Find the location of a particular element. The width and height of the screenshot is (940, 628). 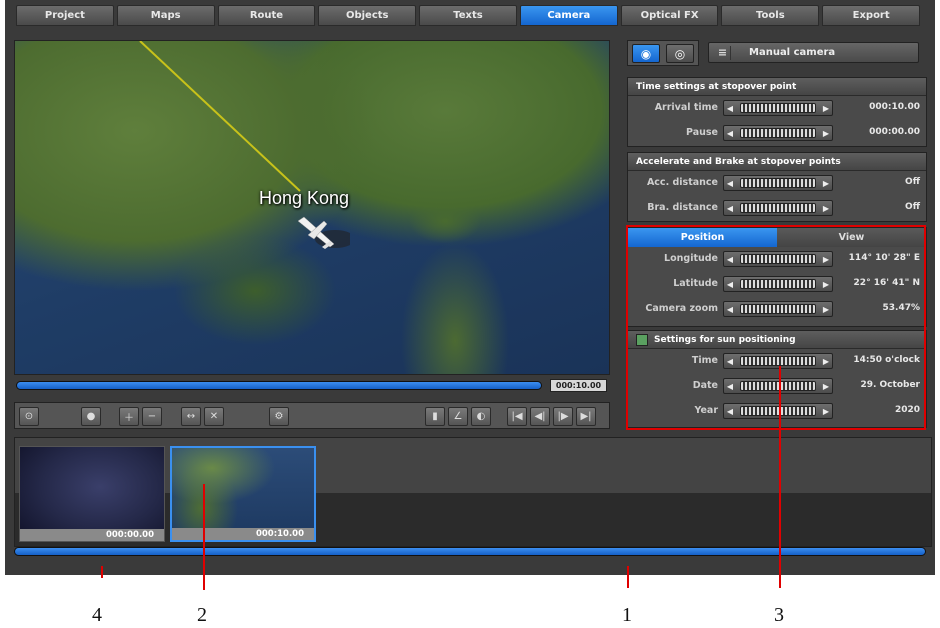

latitude-slider: ◀ ▶ is located at coordinates (778, 284).